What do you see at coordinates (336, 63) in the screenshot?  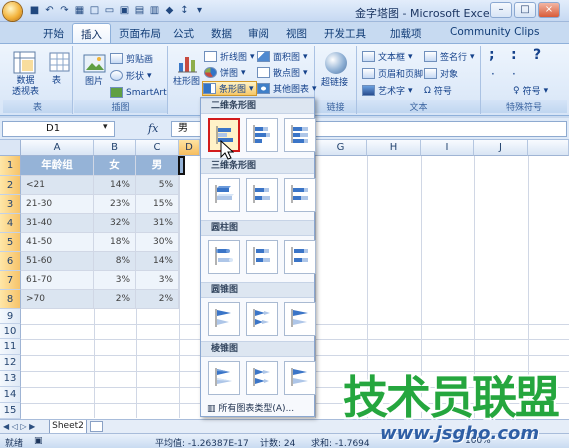 I see `hyperlink-icon` at bounding box center [336, 63].